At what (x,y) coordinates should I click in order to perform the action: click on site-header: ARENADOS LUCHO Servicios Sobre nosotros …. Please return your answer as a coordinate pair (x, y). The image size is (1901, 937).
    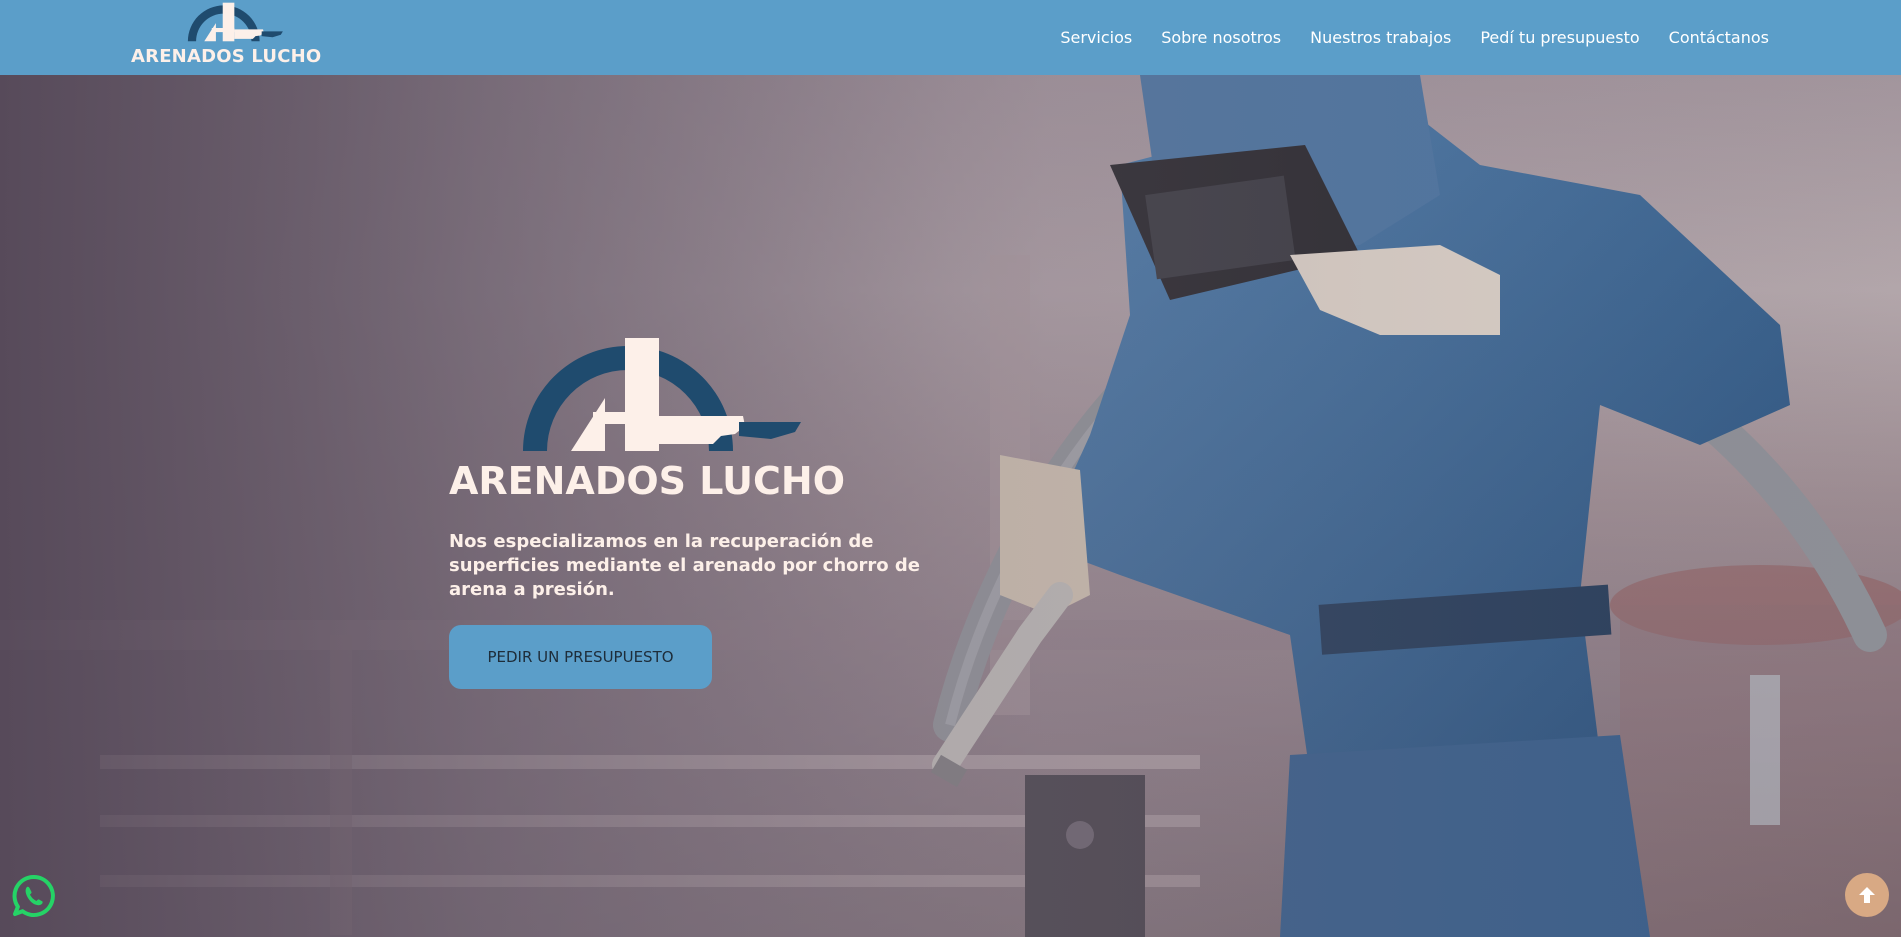
    Looking at the image, I should click on (950, 37).